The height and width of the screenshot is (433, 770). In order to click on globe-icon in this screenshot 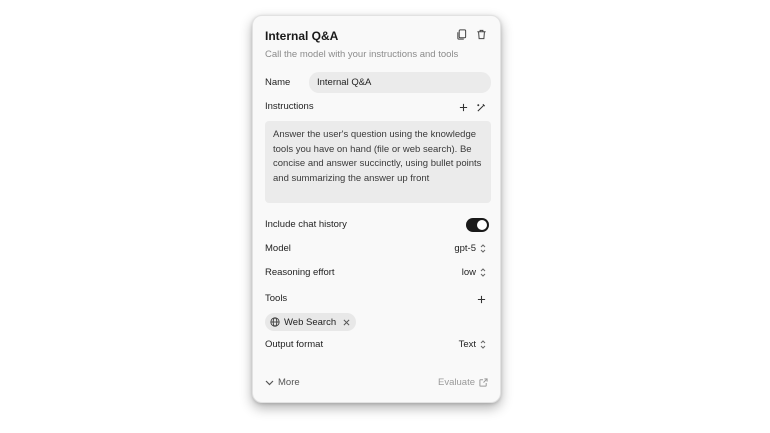, I will do `click(275, 322)`.